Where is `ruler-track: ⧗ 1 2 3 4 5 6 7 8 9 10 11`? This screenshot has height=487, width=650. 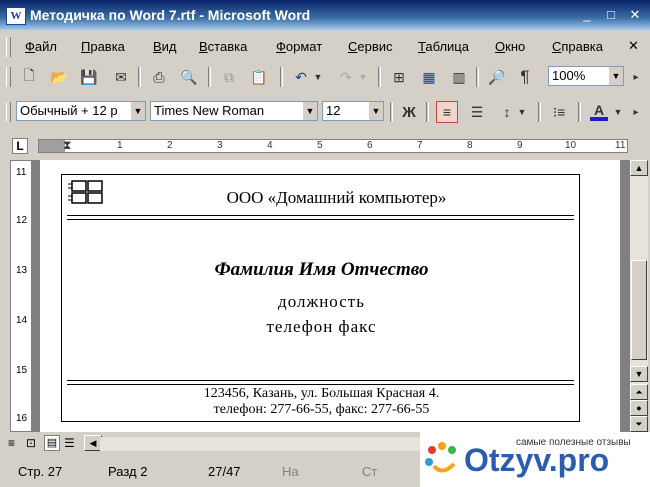 ruler-track: ⧗ 1 2 3 4 5 6 7 8 9 10 11 is located at coordinates (333, 145).